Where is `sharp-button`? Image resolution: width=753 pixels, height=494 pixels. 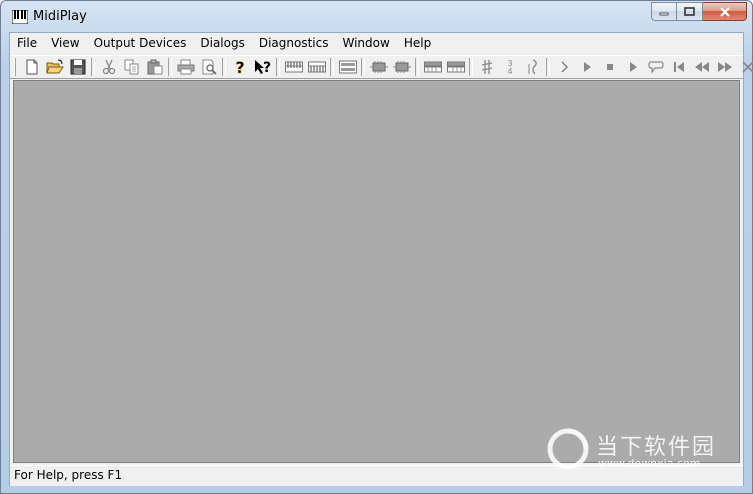 sharp-button is located at coordinates (486, 67).